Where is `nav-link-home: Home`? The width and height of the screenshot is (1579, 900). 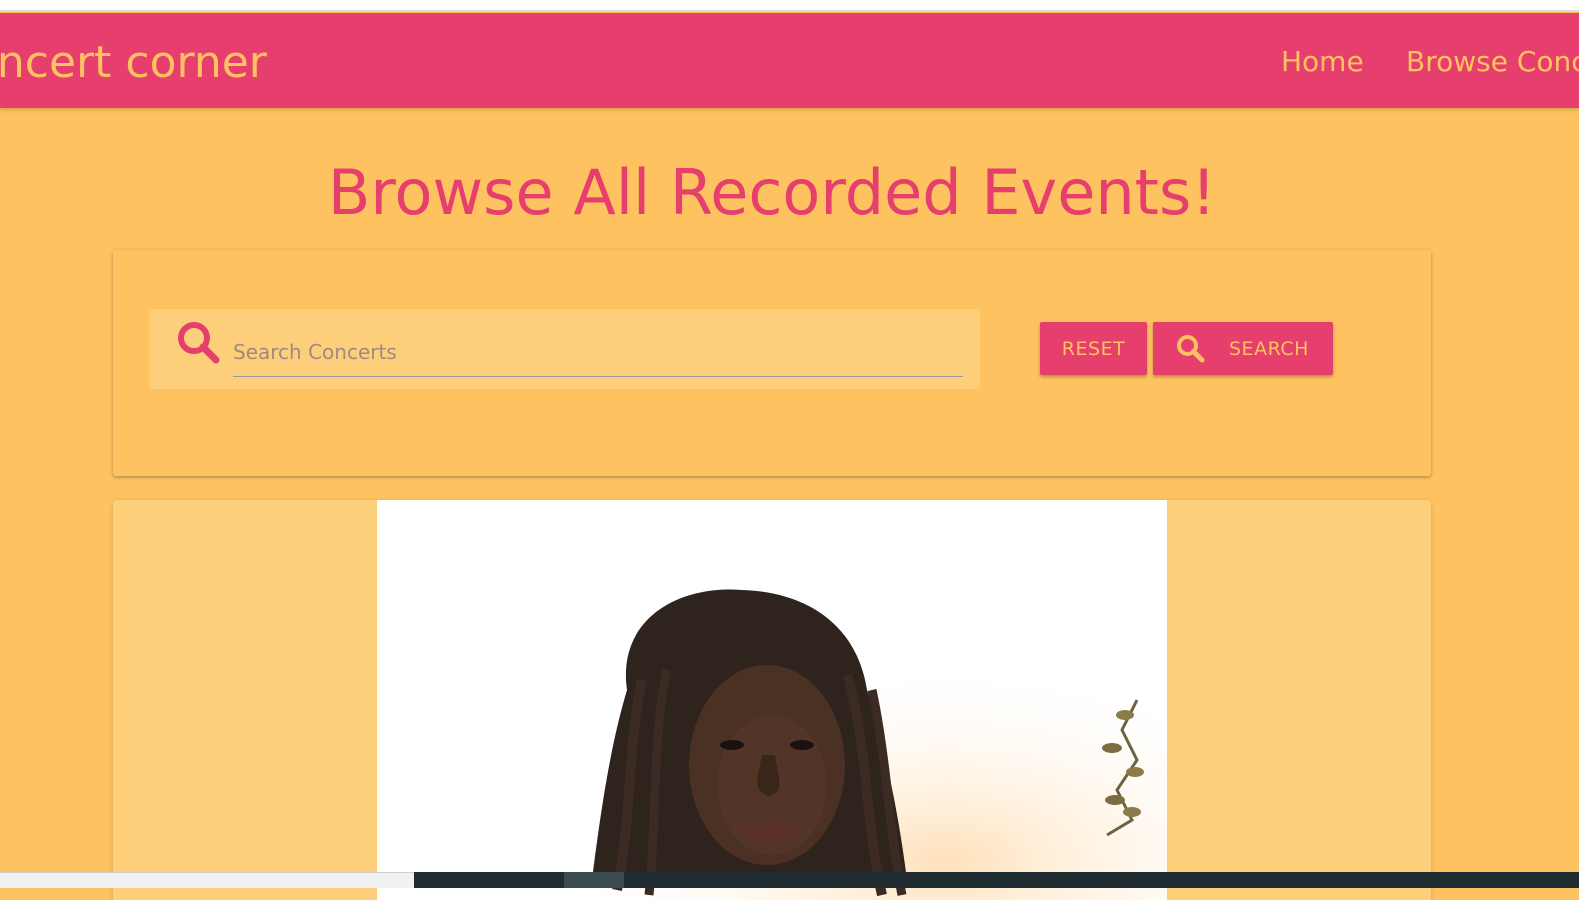
nav-link-home: Home is located at coordinates (1322, 62).